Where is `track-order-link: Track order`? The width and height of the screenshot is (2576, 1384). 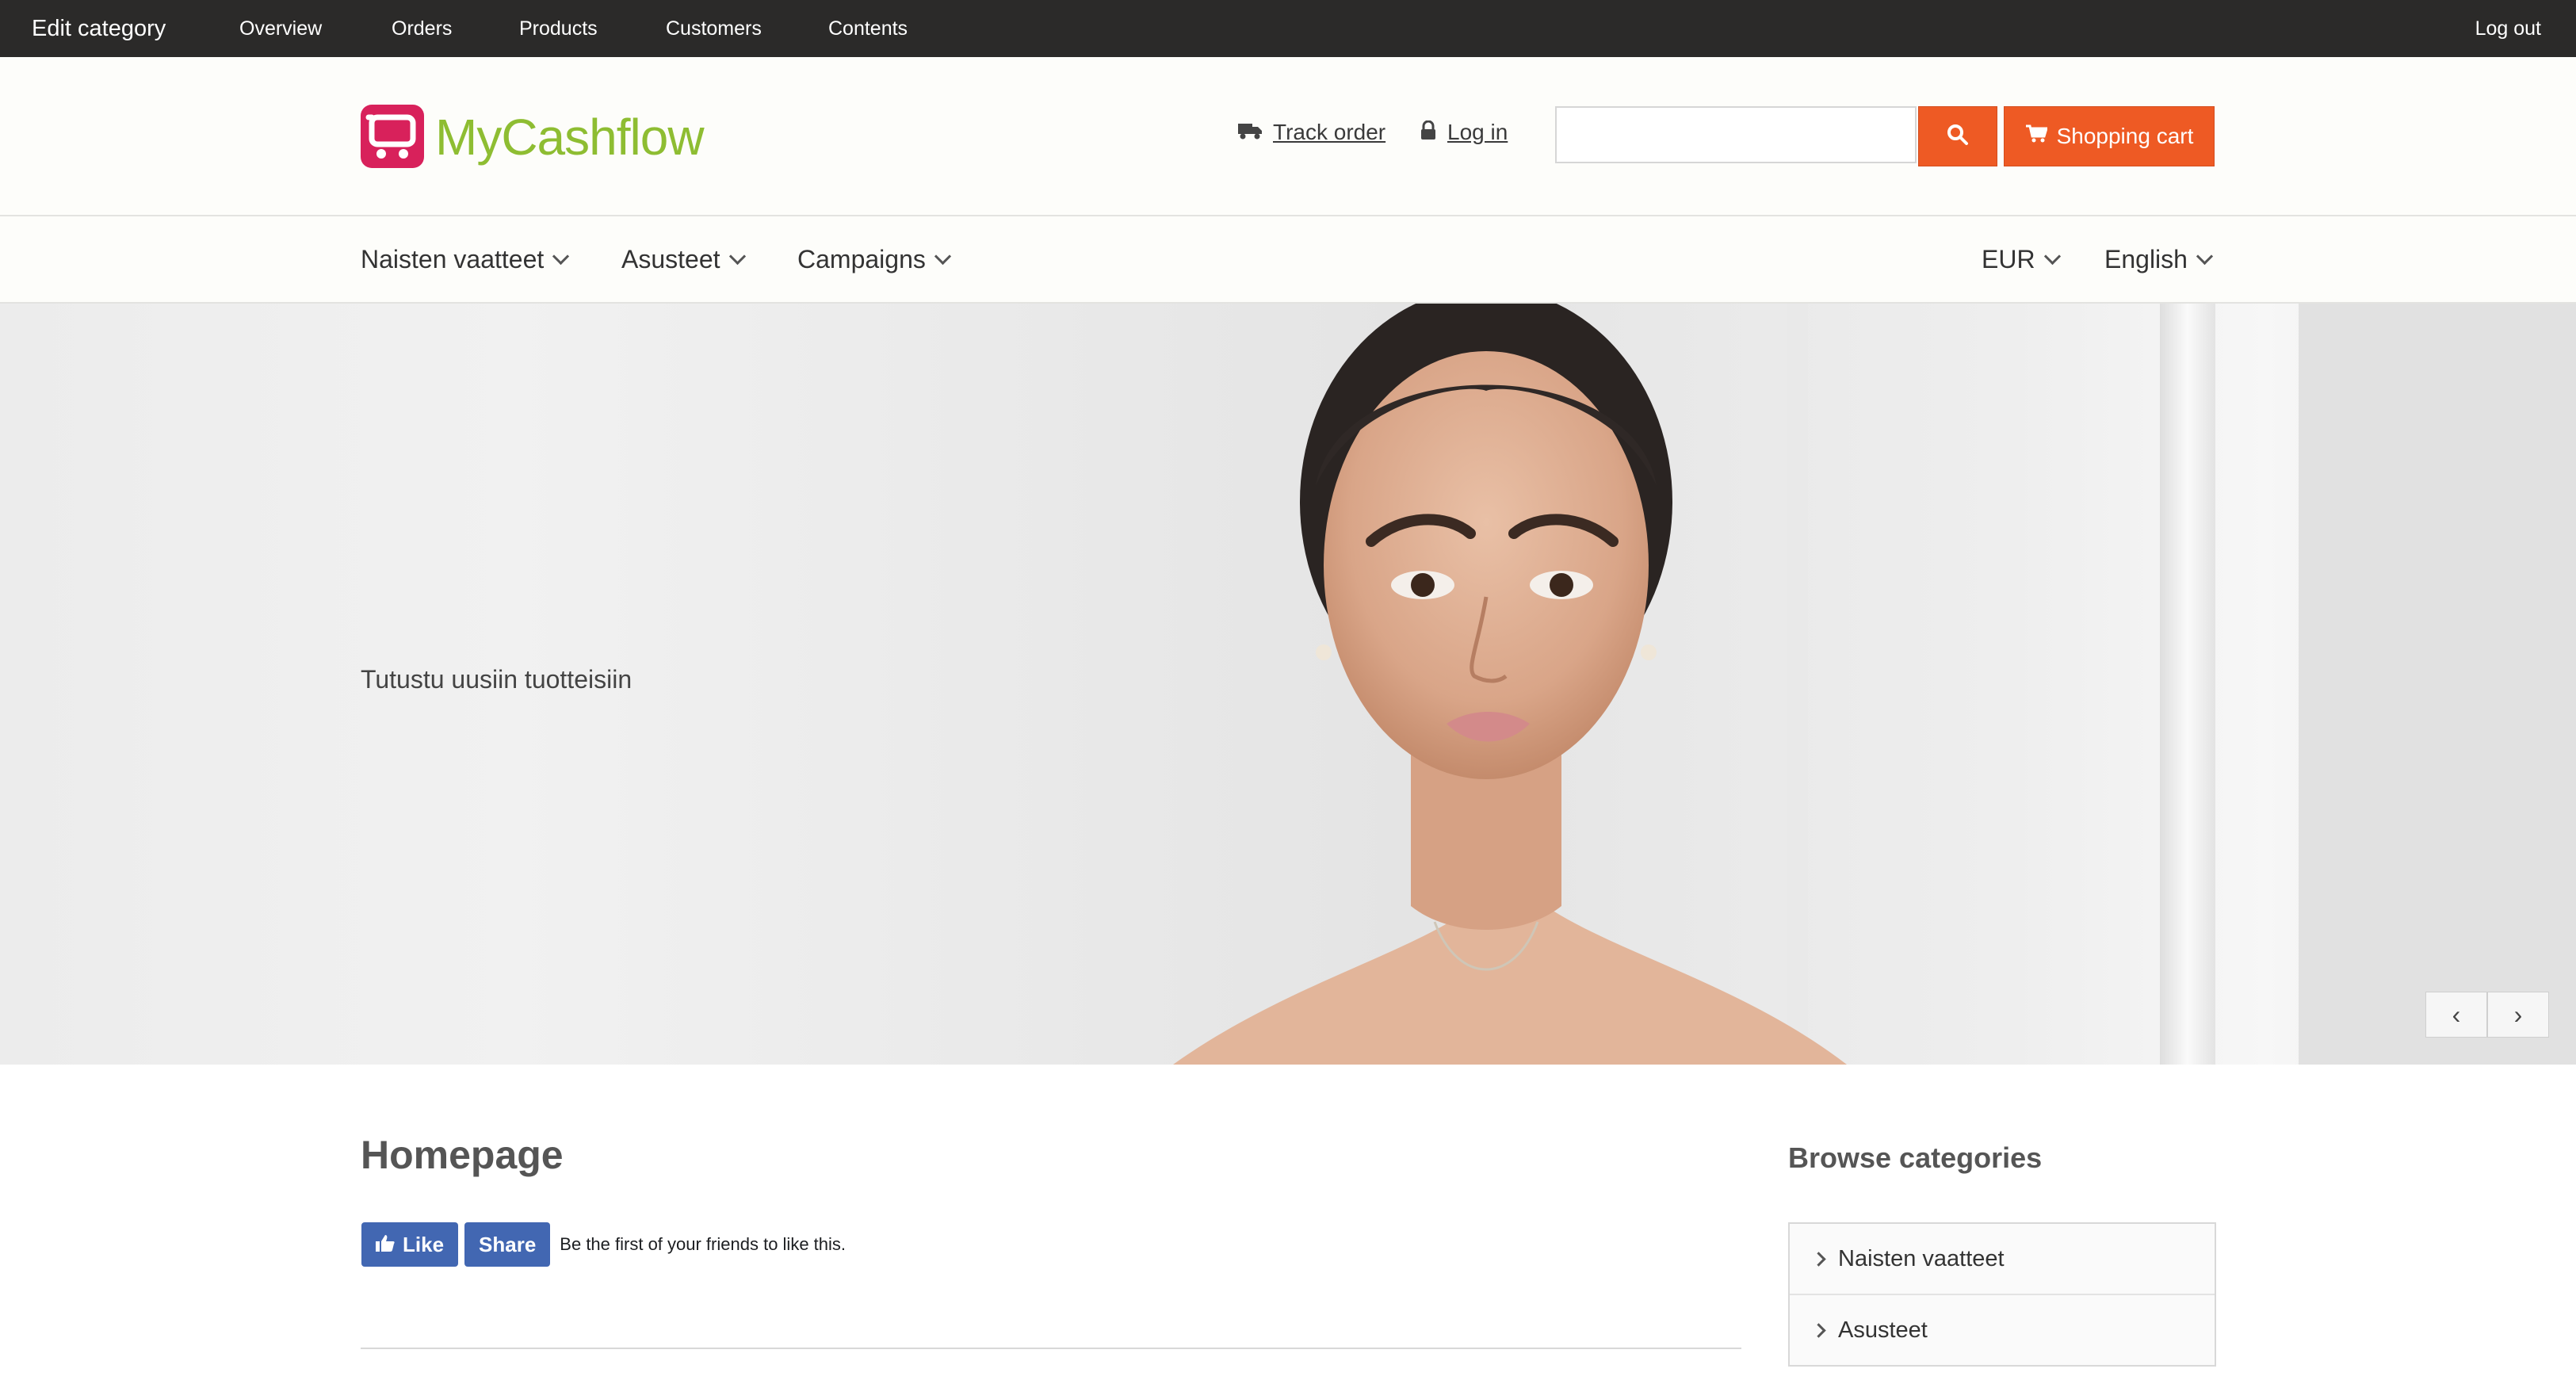 track-order-link: Track order is located at coordinates (1311, 132).